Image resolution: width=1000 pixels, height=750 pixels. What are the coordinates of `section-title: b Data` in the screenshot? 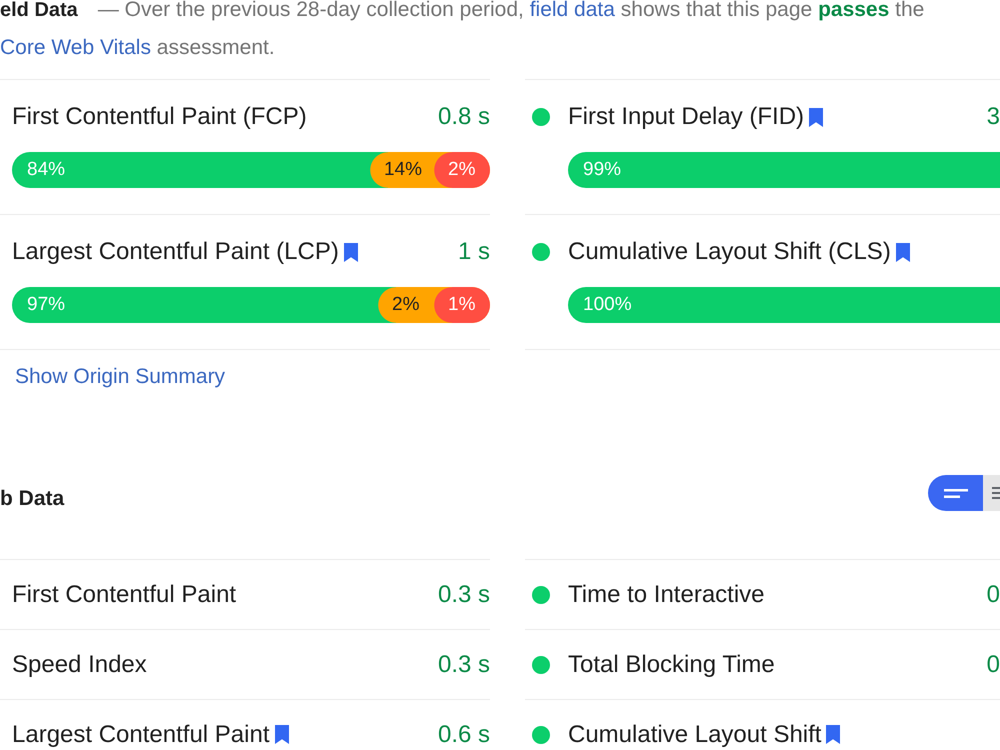 It's located at (32, 499).